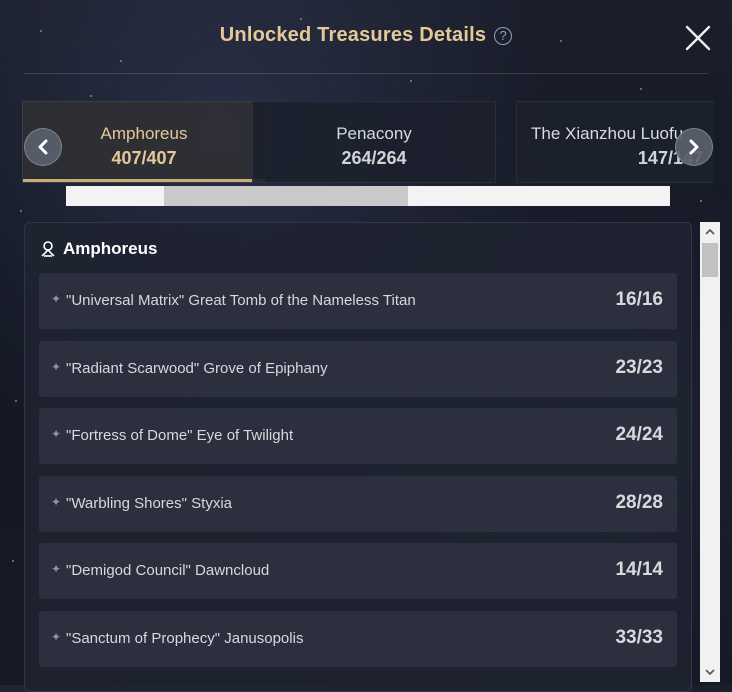 The height and width of the screenshot is (692, 732). I want to click on row-label: "Sanctum of Prophecy" Janusopolis, so click(185, 638).